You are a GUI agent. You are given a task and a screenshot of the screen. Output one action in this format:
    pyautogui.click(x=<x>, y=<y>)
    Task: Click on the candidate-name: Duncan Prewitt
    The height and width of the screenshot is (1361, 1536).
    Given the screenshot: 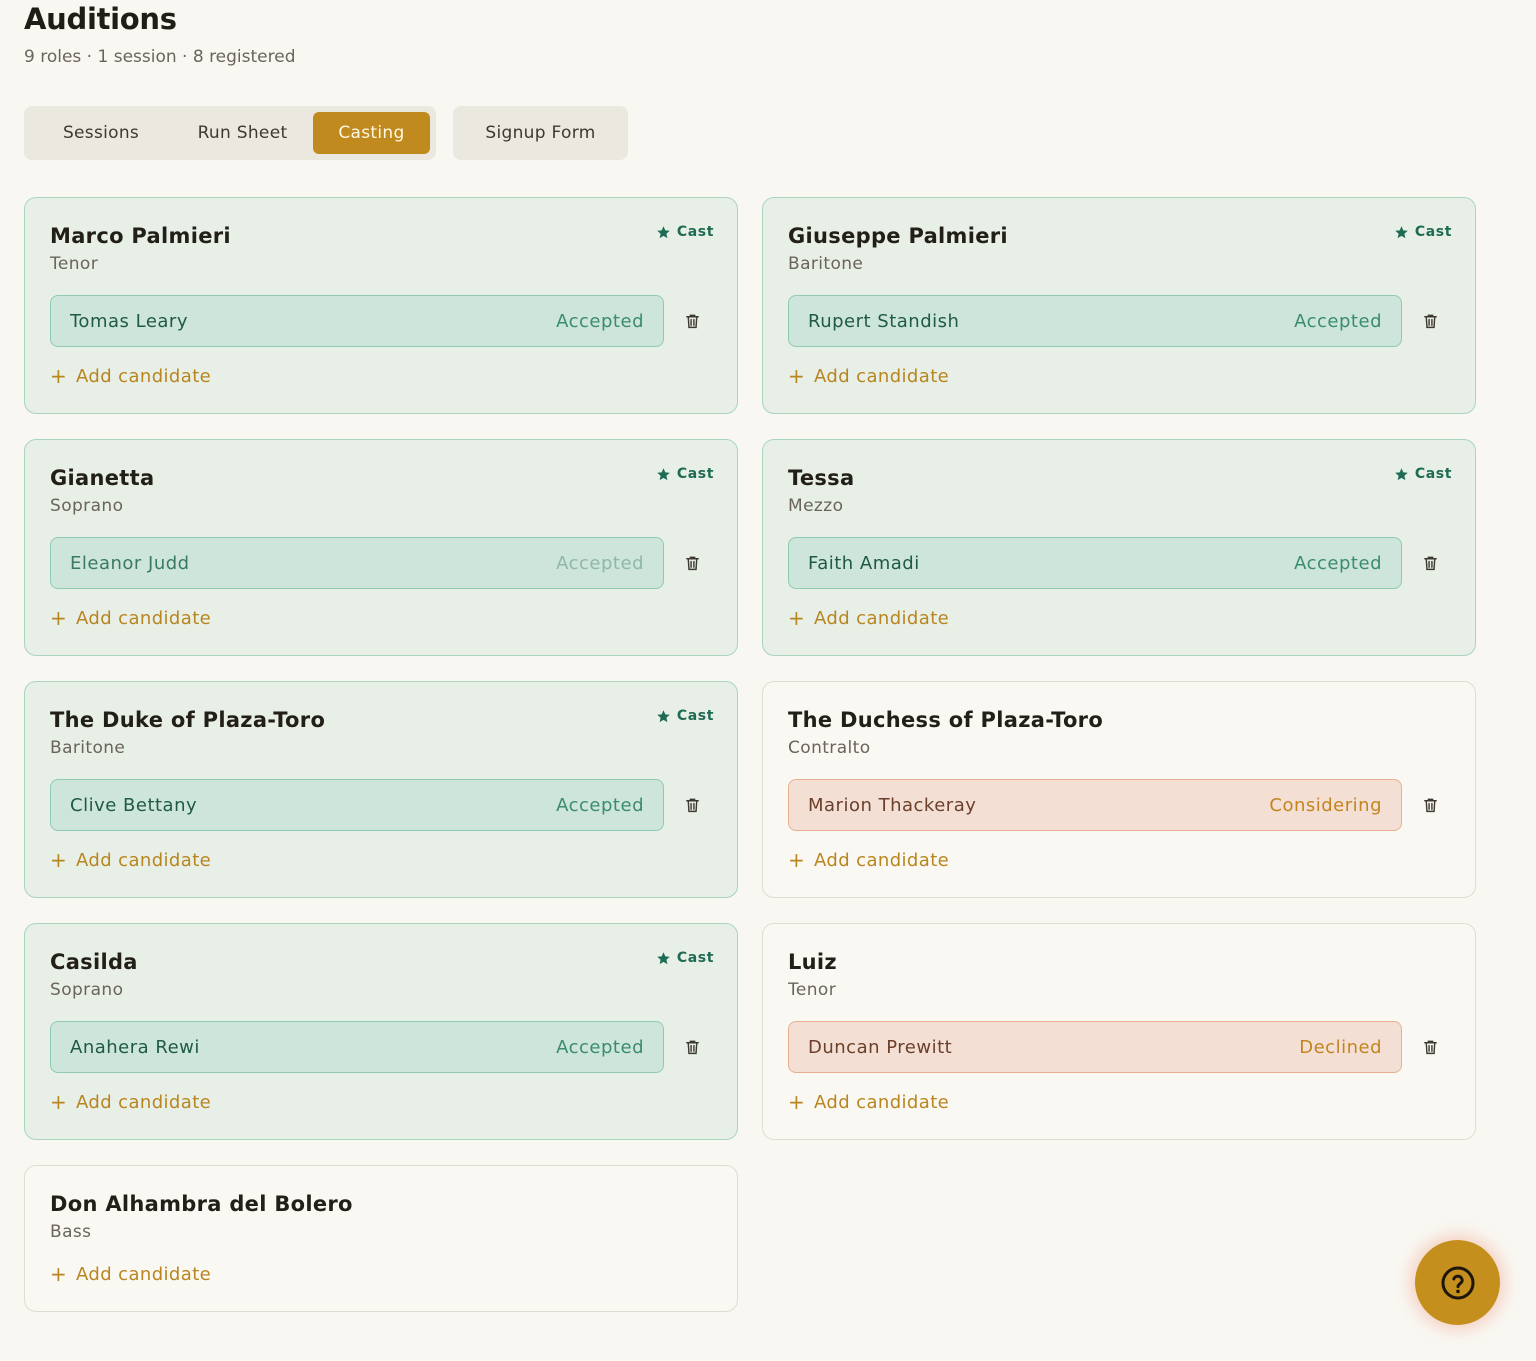 What is the action you would take?
    pyautogui.click(x=880, y=1047)
    